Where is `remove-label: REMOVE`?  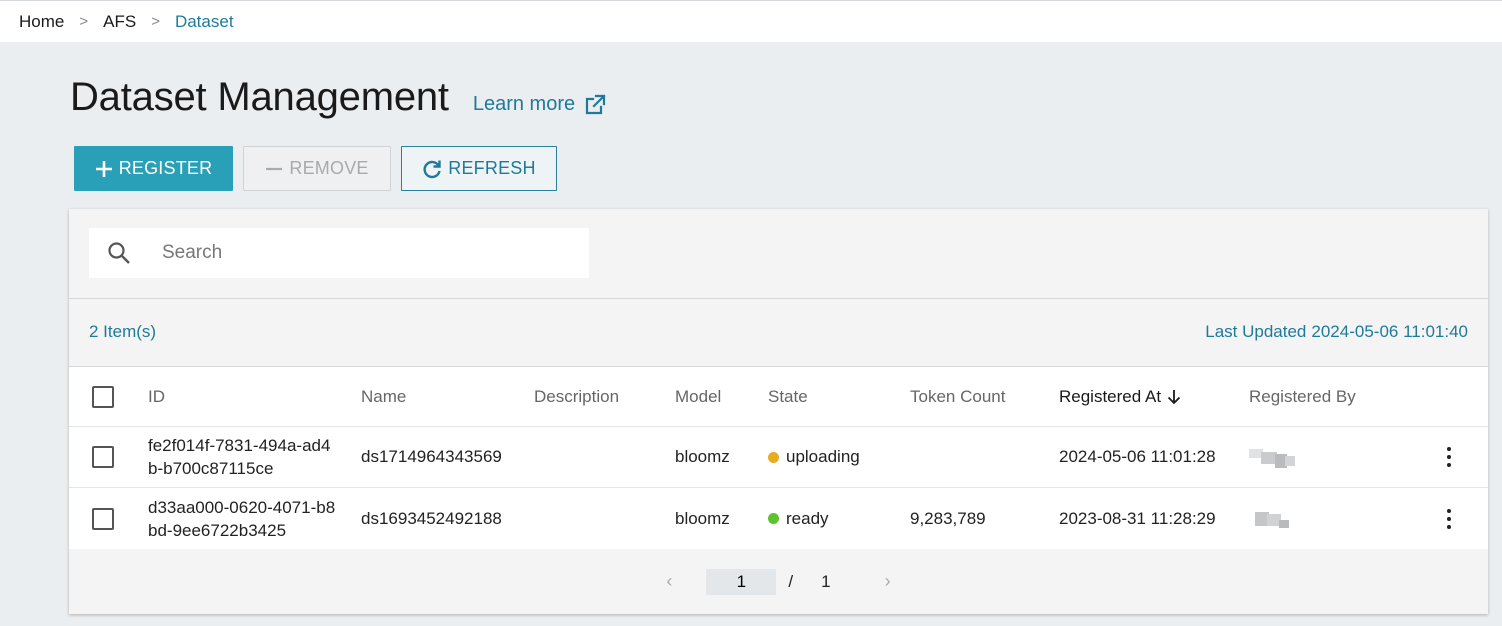
remove-label: REMOVE is located at coordinates (329, 168).